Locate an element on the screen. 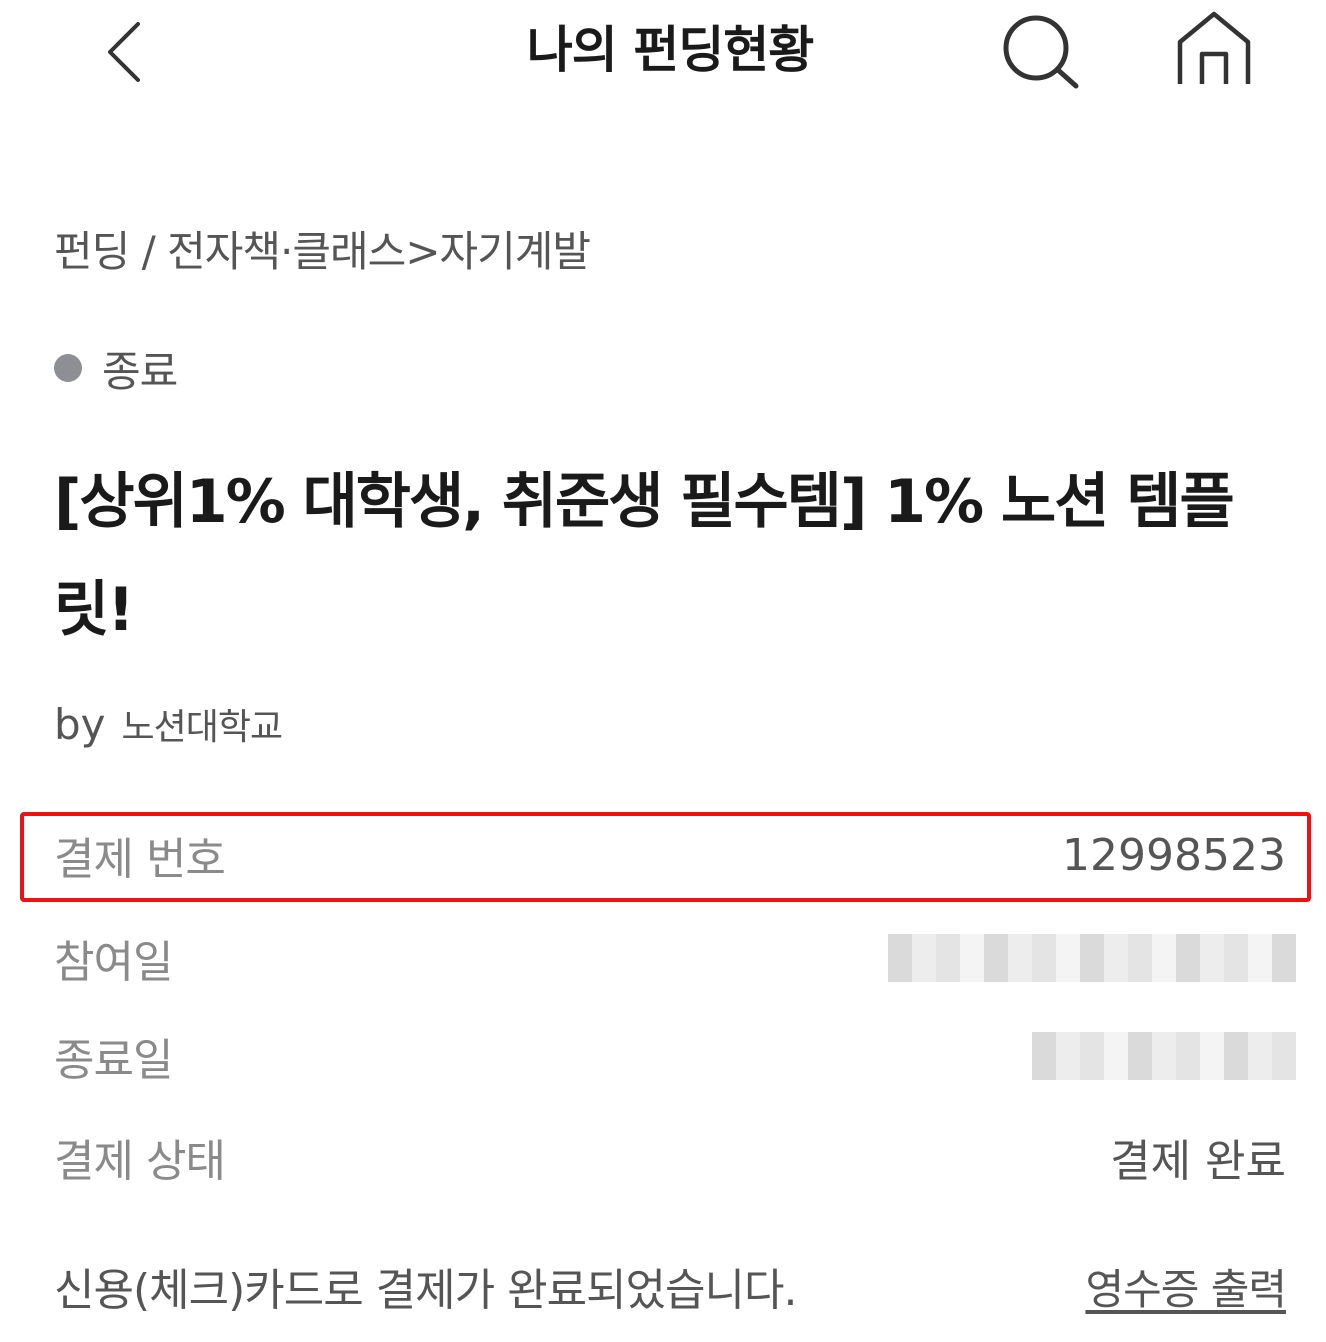  status-badge: 종료 is located at coordinates (116, 368).